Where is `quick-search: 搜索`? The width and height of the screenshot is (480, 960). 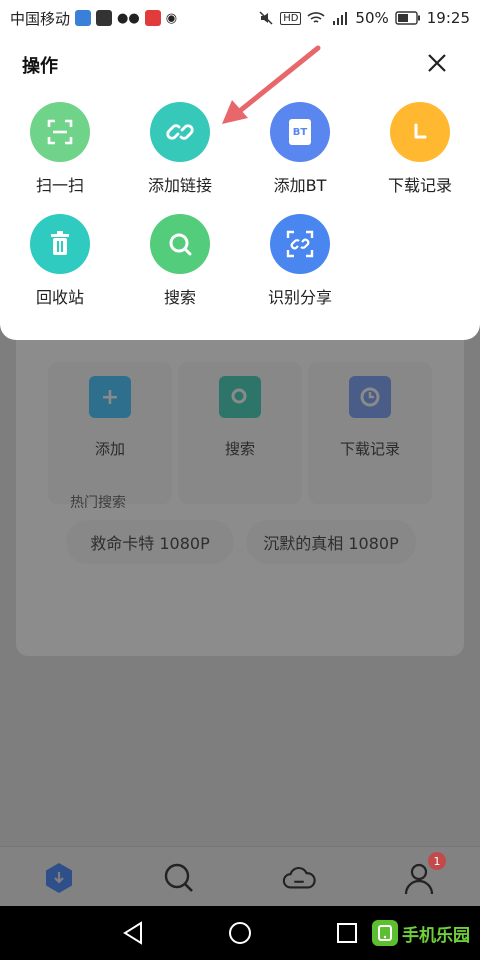
quick-search: 搜索 is located at coordinates (240, 433).